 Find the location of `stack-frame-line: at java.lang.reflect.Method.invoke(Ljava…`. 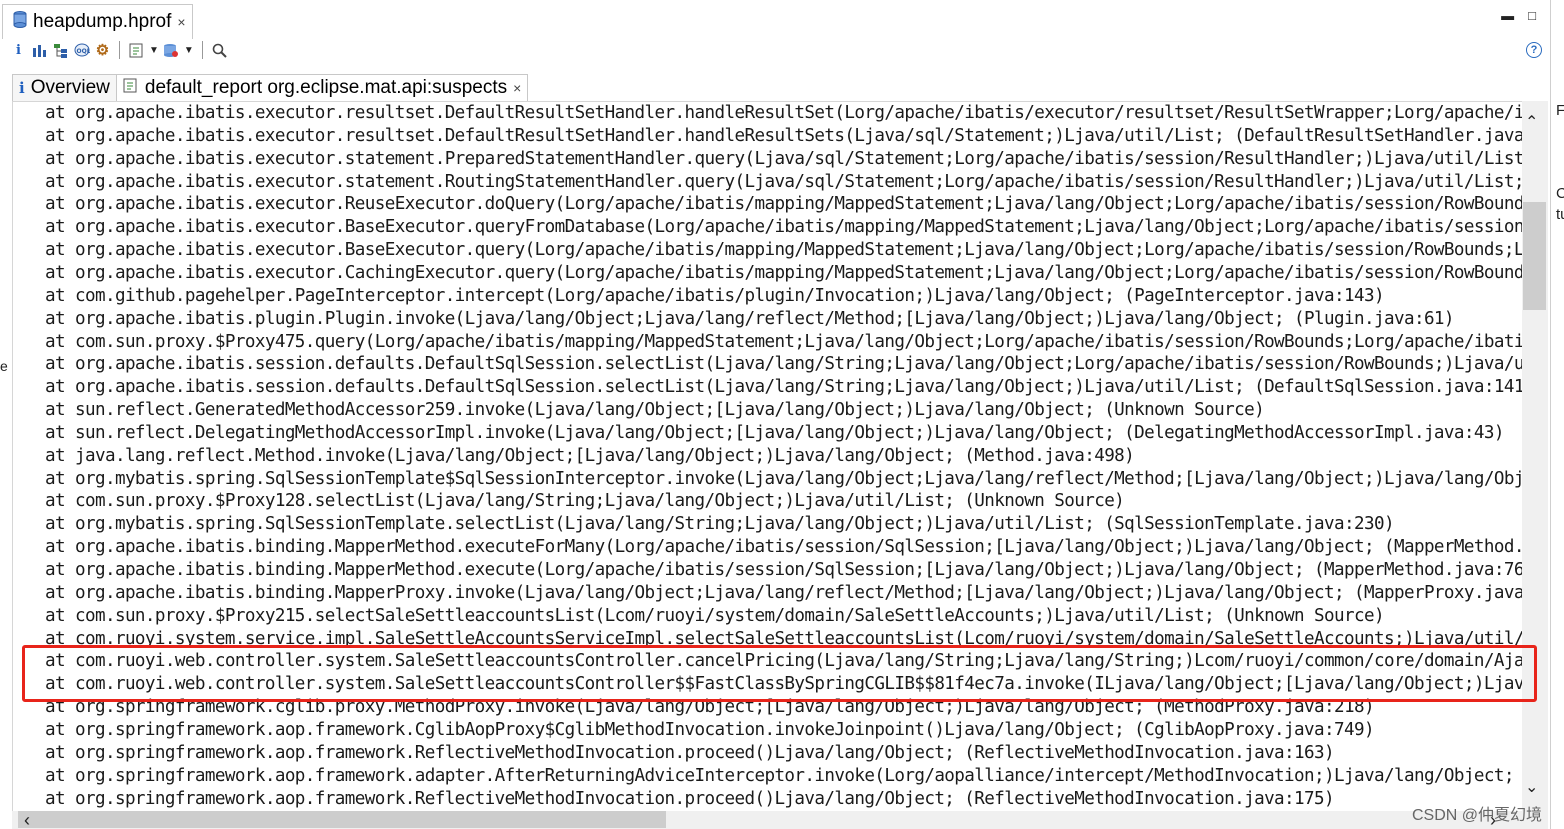

stack-frame-line: at java.lang.reflect.Method.invoke(Ljava… is located at coordinates (590, 456).